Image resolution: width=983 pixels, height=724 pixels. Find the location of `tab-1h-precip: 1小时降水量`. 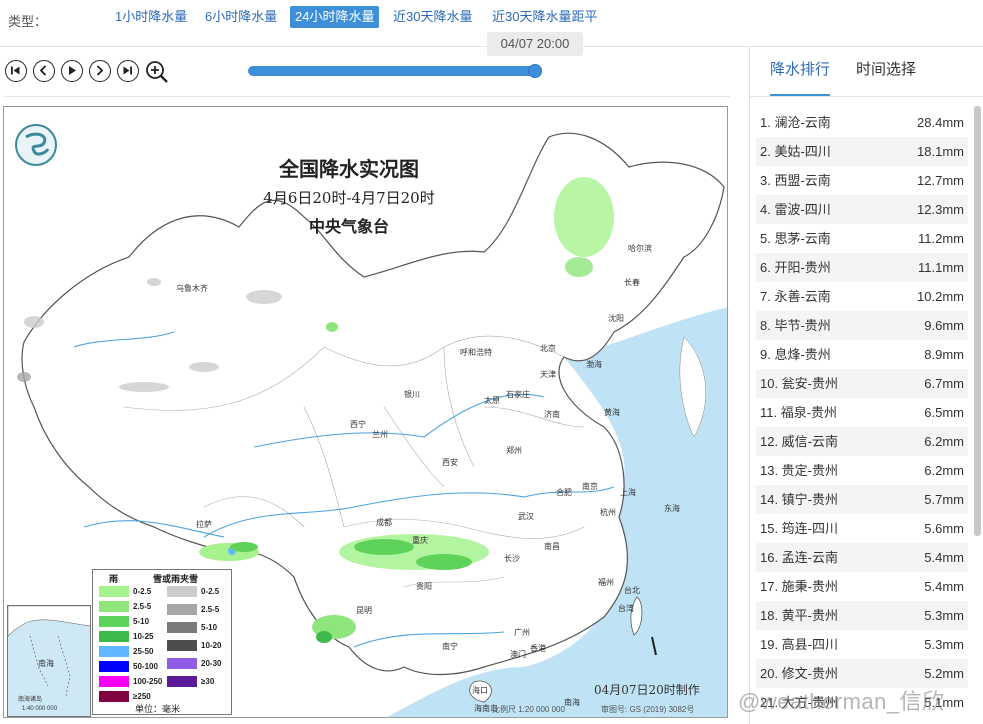

tab-1h-precip: 1小时降水量 is located at coordinates (151, 17).